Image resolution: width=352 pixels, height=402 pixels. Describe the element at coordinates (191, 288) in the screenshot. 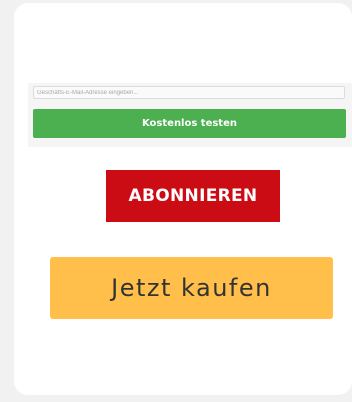

I see `buy-now-button: Jetzt kaufen` at that location.